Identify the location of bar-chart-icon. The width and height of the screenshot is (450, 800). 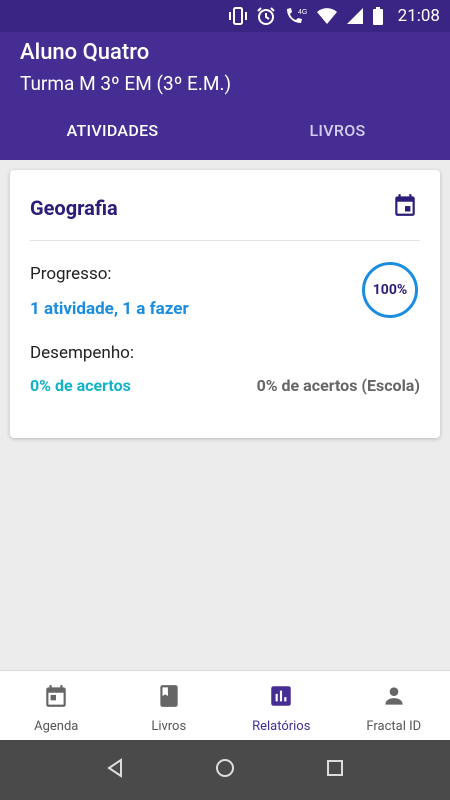
(281, 698).